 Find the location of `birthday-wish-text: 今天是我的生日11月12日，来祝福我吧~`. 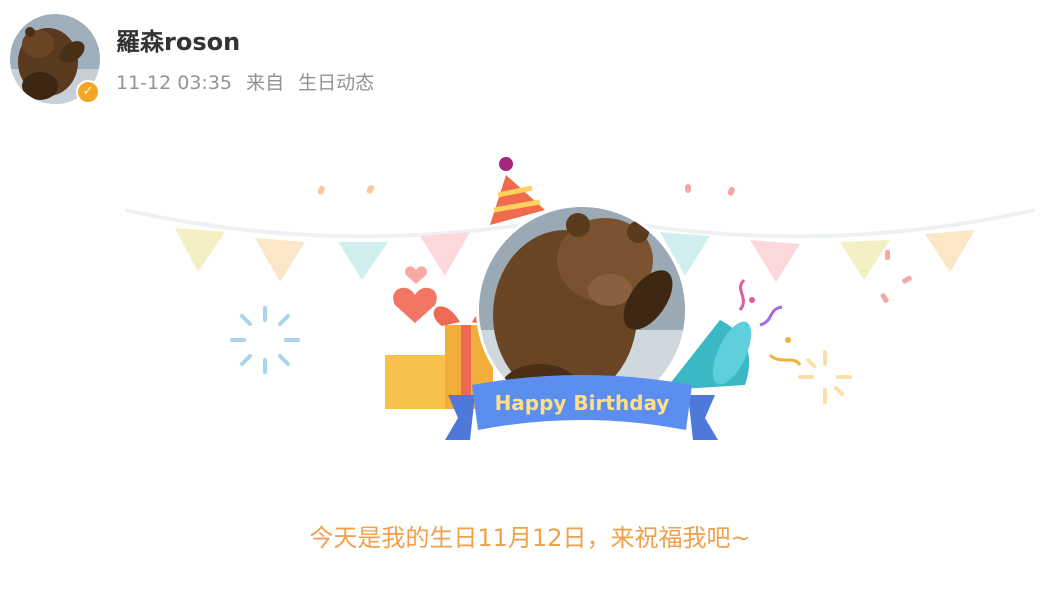

birthday-wish-text: 今天是我的生日11月12日，来祝福我吧~ is located at coordinates (530, 538).